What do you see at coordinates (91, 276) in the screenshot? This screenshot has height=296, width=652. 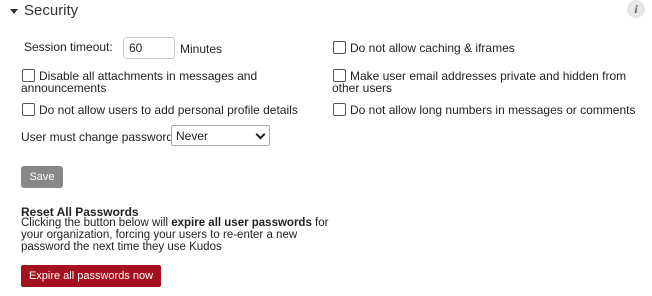 I see `expire-passwords-button: Expire all passwords now` at bounding box center [91, 276].